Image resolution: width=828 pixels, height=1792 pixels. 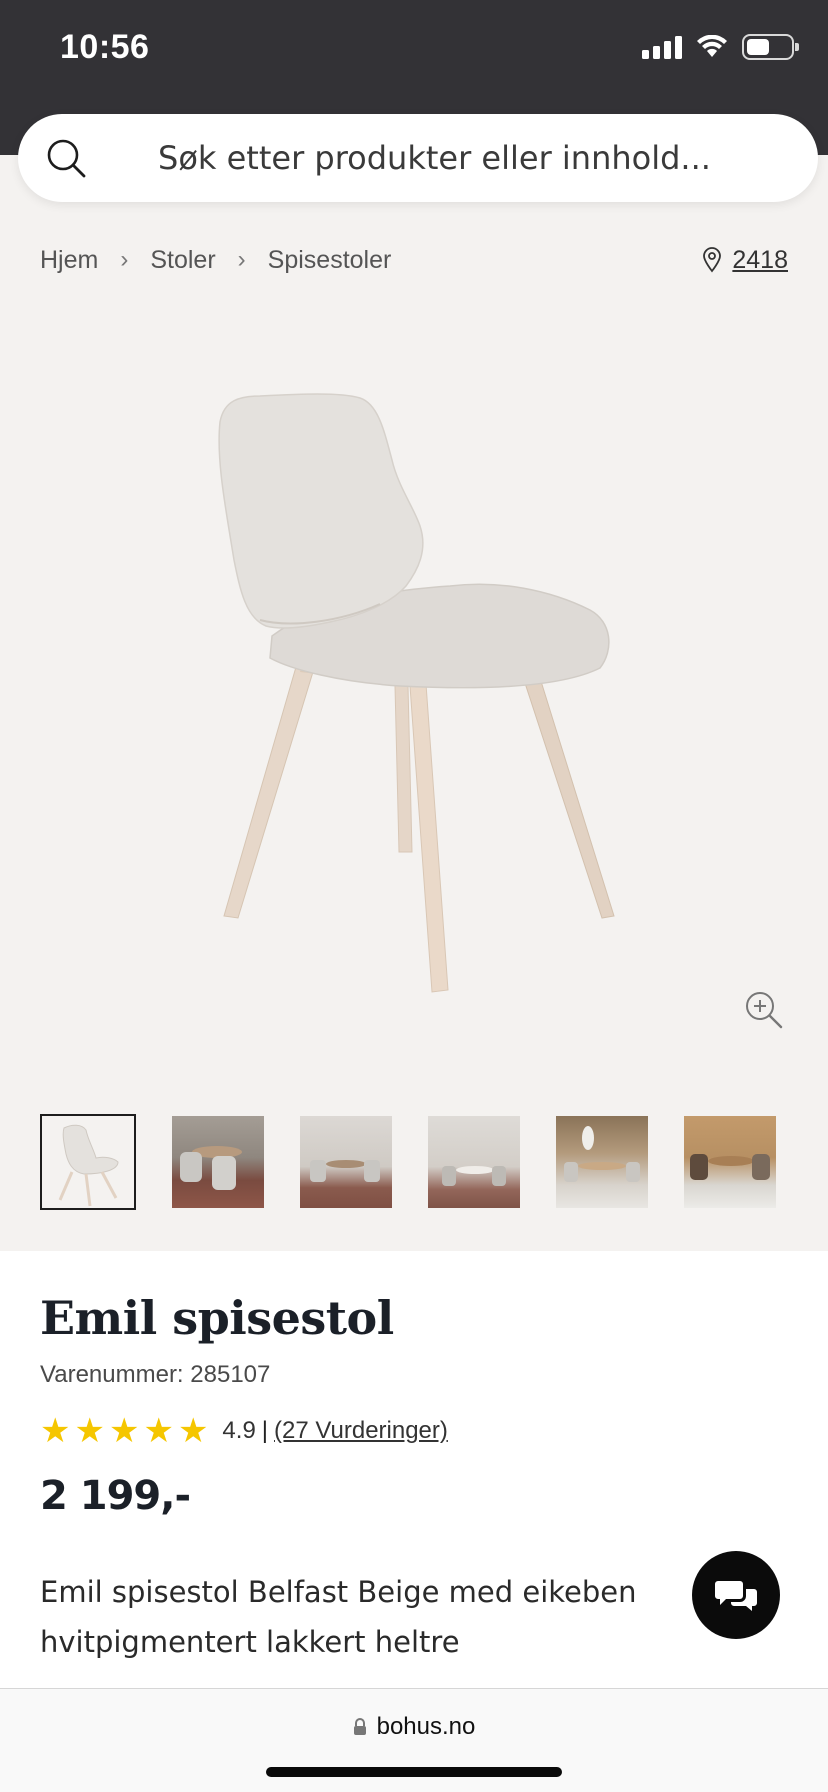 I want to click on sku: Varenummer: 285107, so click(x=155, y=1375).